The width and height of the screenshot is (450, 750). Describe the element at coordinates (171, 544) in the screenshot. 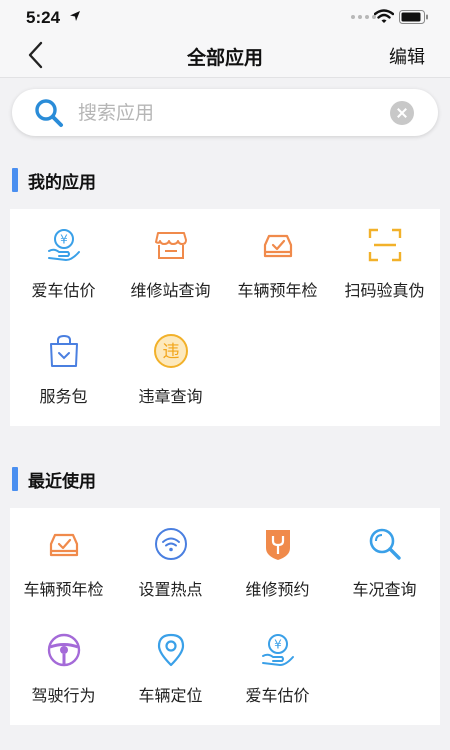

I see `hotspot-icon` at that location.